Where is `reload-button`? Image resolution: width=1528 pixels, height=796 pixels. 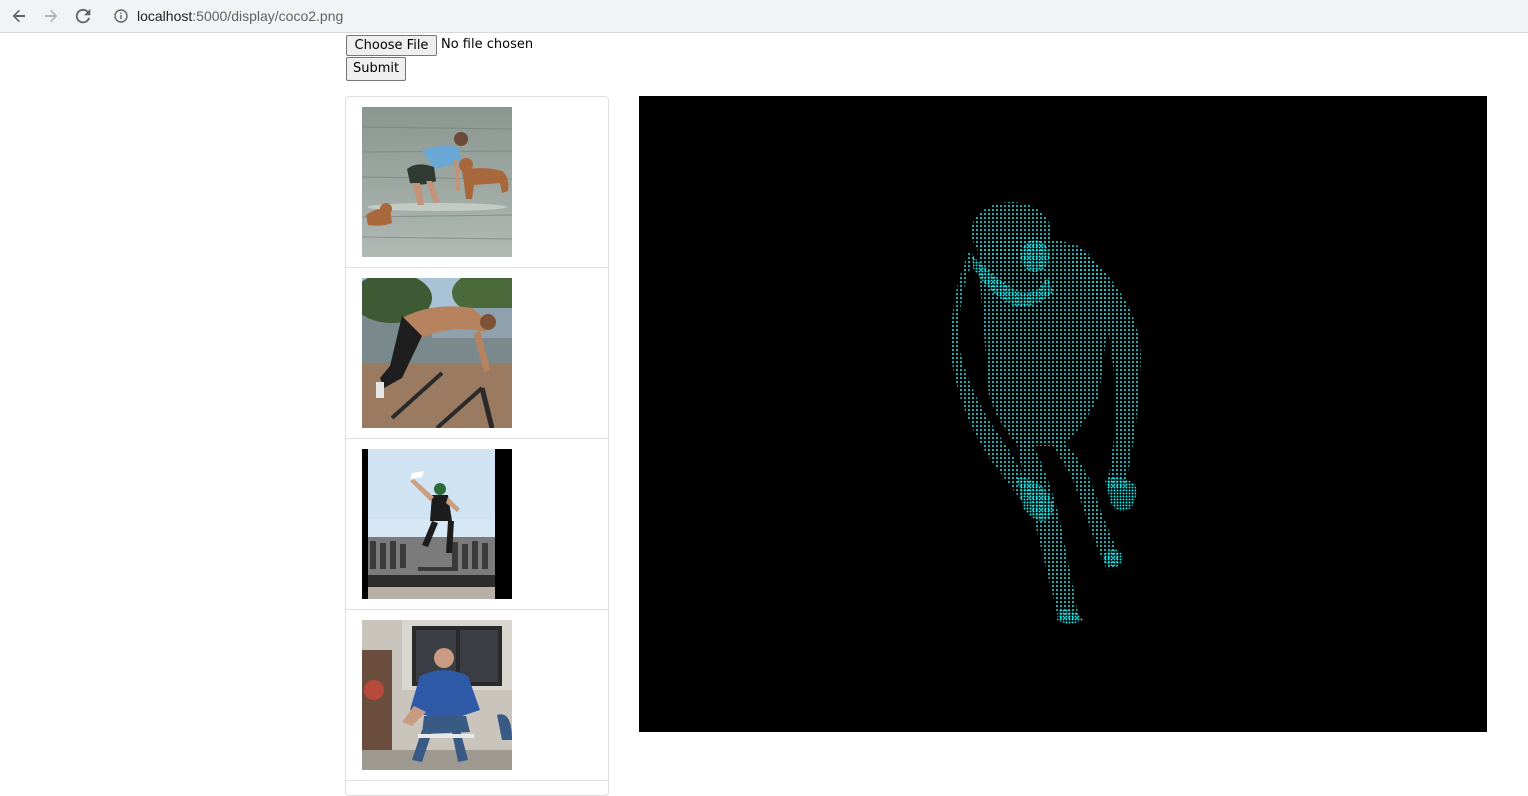
reload-button is located at coordinates (83, 16).